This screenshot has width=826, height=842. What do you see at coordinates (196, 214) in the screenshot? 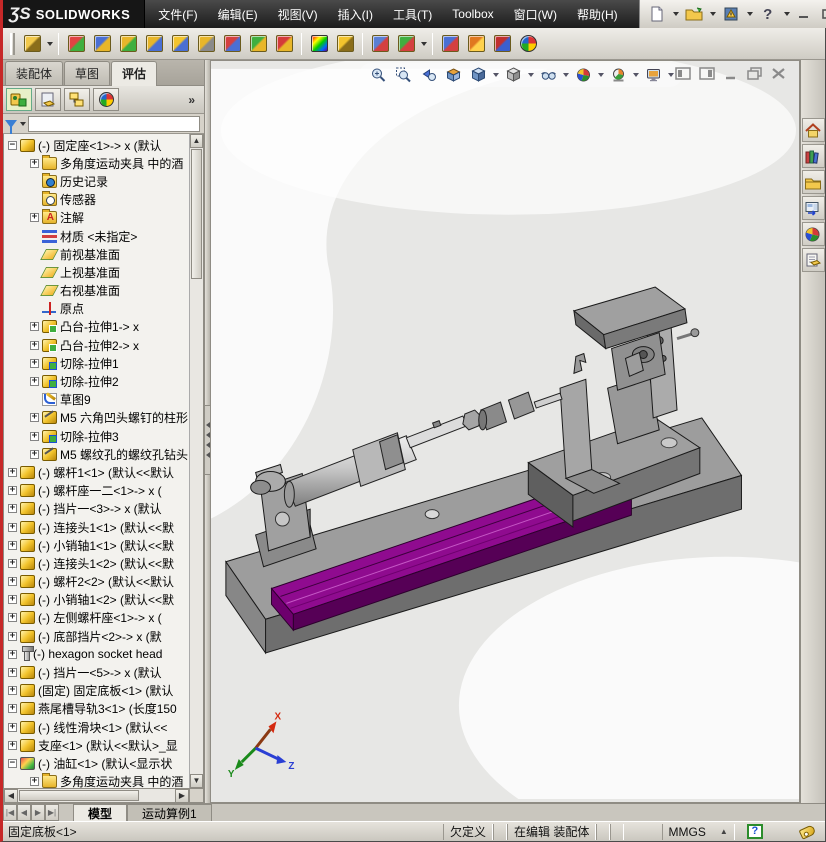
I see `vertical-scroll-thumb` at bounding box center [196, 214].